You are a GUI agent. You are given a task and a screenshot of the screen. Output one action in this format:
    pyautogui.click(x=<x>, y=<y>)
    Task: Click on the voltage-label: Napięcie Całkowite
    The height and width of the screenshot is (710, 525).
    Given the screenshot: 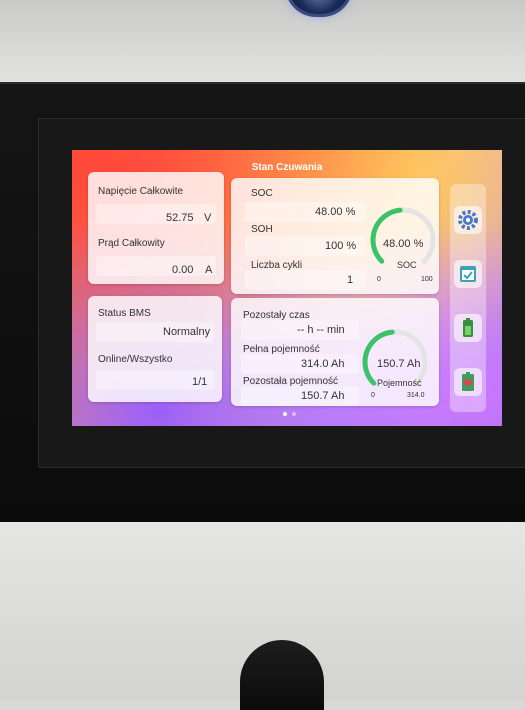 What is the action you would take?
    pyautogui.click(x=141, y=191)
    